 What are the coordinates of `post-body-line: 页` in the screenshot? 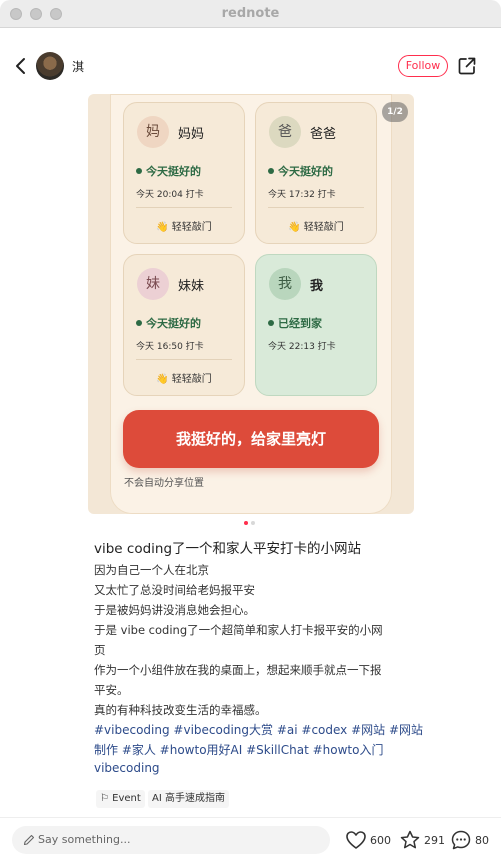 It's located at (100, 650).